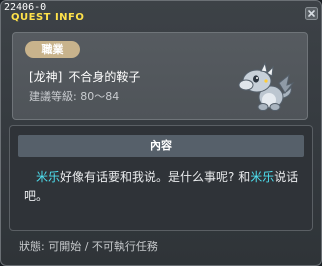 This screenshot has height=266, width=322. I want to click on quest-status: 狀態: 可開始 / 不可執行任務, so click(88, 246).